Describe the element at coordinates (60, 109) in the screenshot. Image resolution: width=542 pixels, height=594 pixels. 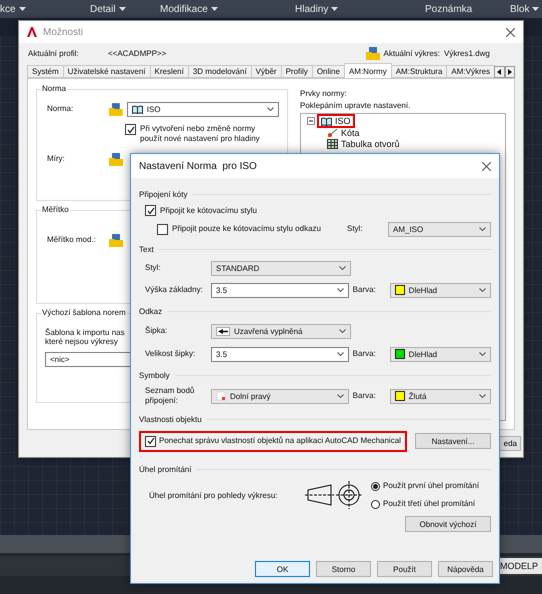
I see `field-label: Norma:` at that location.